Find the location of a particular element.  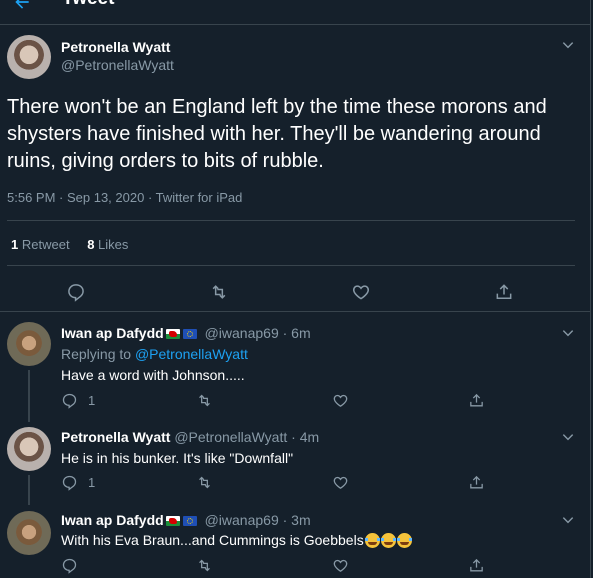

reply-header: Petronella Wyatt @PetronellaWyatt · 4m is located at coordinates (190, 437).